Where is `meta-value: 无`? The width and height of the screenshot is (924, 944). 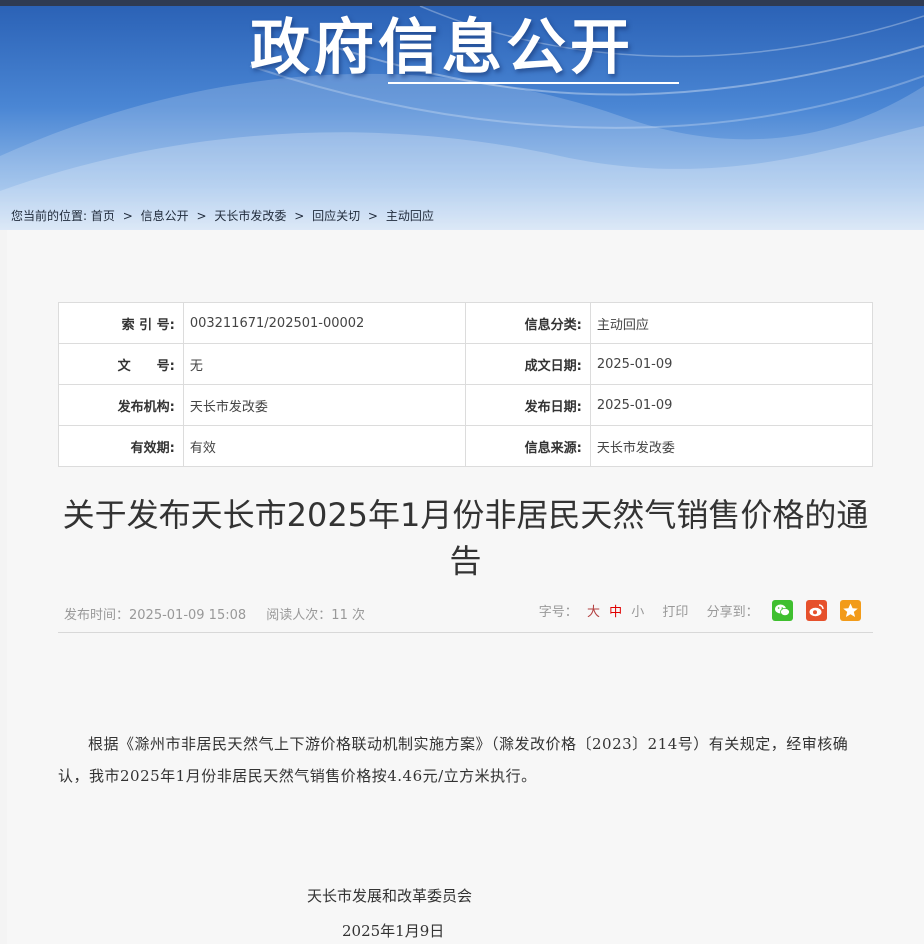 meta-value: 无 is located at coordinates (324, 364).